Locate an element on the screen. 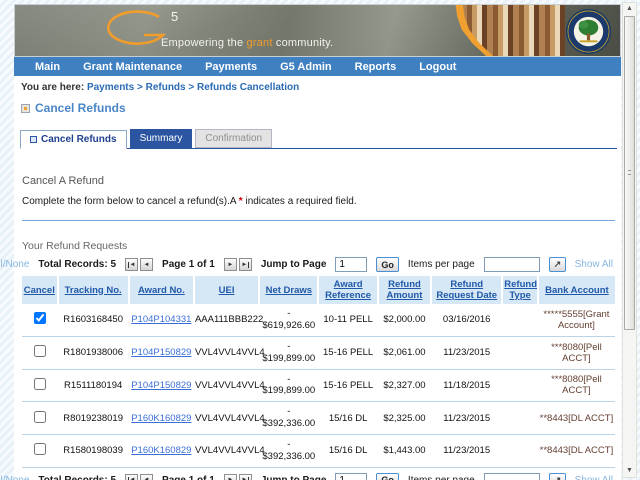 This screenshot has height=480, width=640. scroll-up-icon: ▲ is located at coordinates (629, 9).